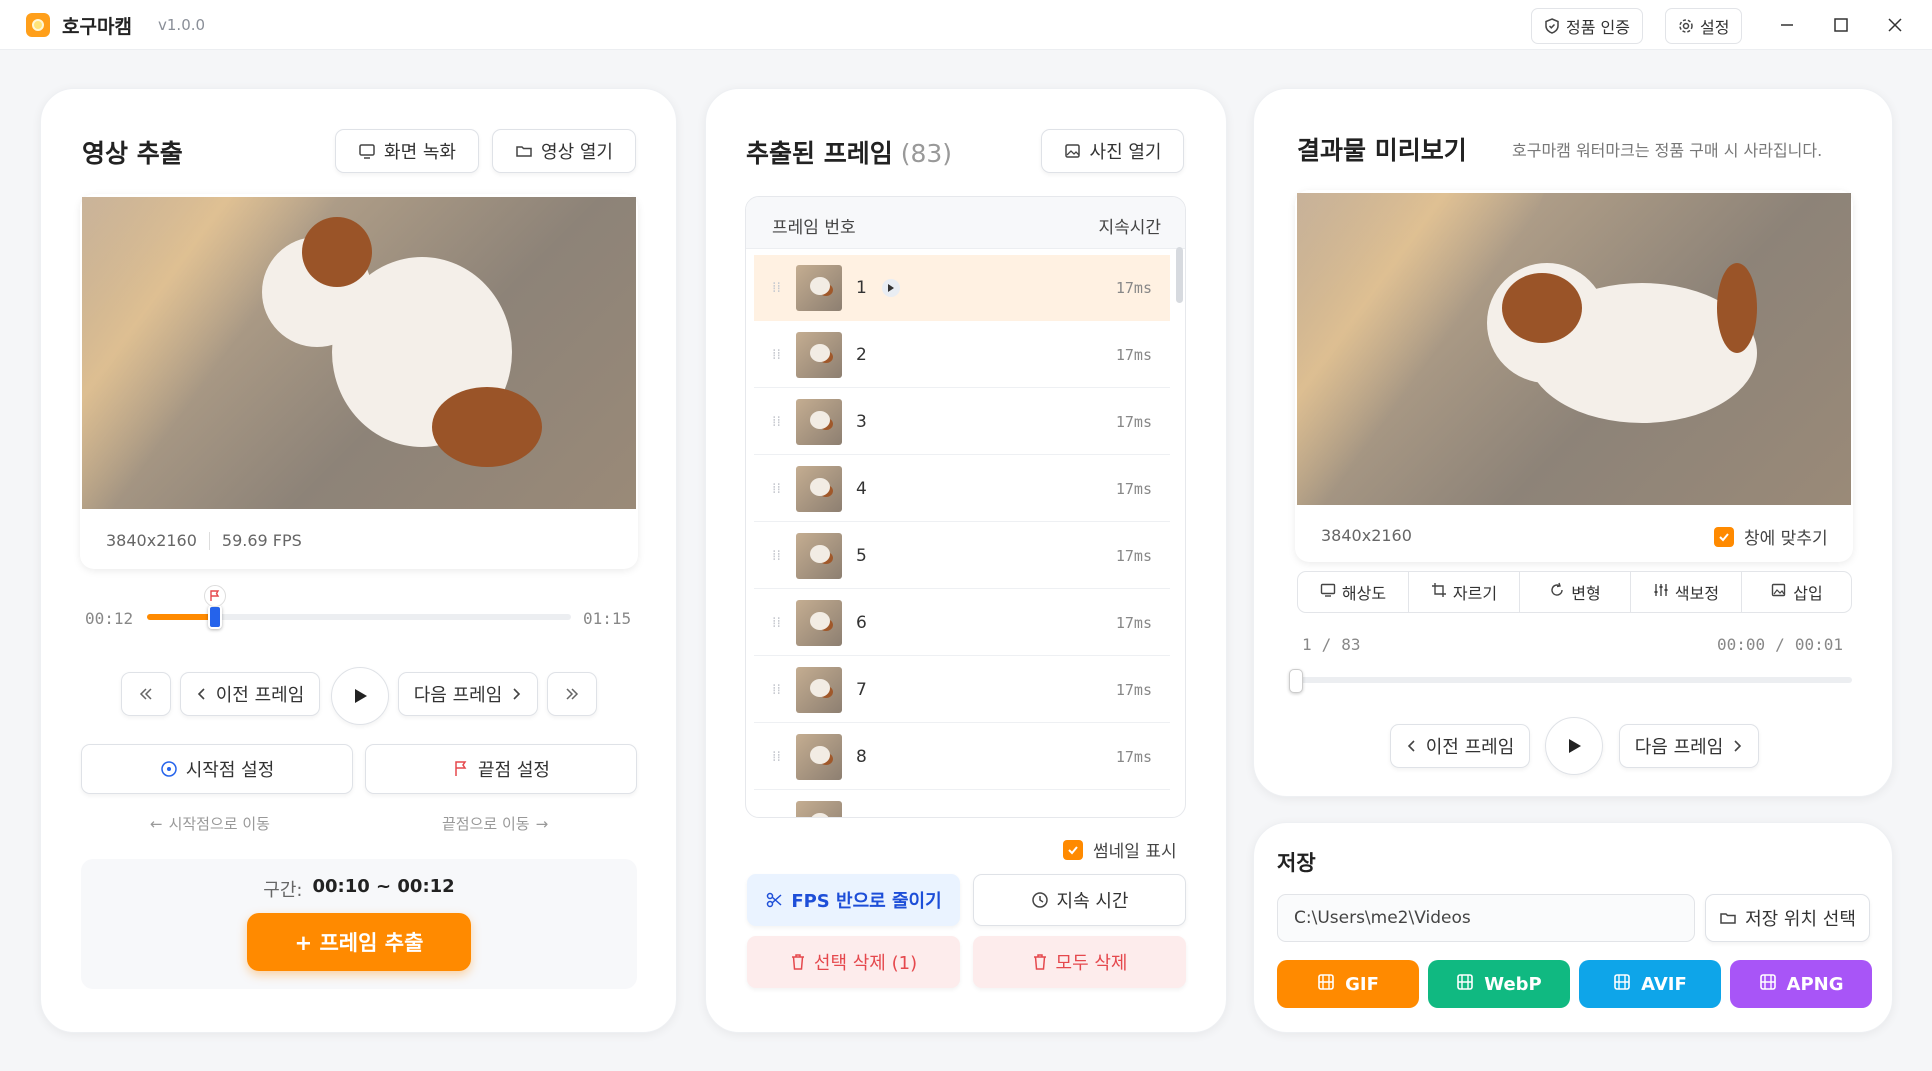 This screenshot has height=1071, width=1932. I want to click on color-correction-tool: 색보정, so click(1686, 592).